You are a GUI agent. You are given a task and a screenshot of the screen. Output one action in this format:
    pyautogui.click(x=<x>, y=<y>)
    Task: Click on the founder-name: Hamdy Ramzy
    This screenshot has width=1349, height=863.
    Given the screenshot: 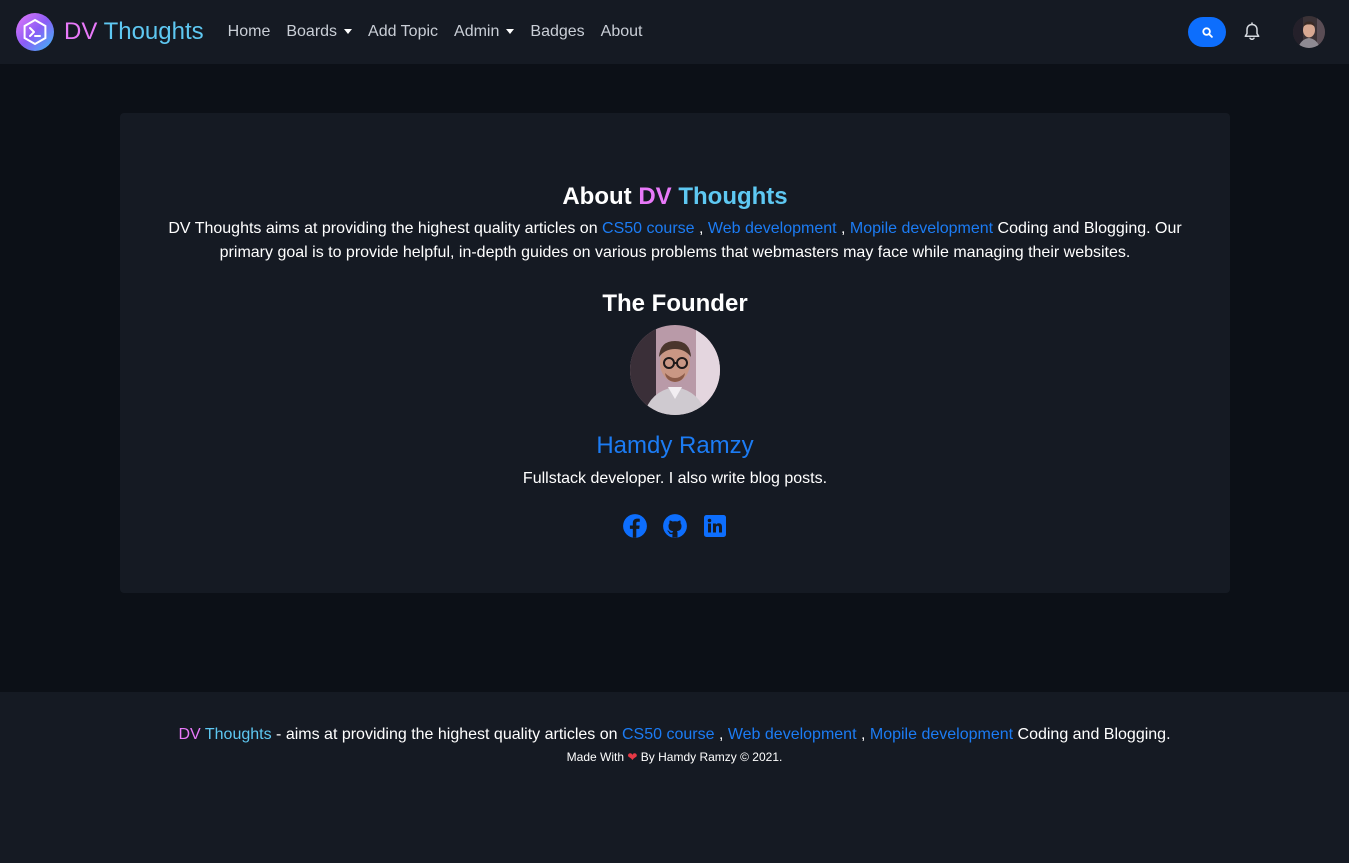 What is the action you would take?
    pyautogui.click(x=675, y=446)
    